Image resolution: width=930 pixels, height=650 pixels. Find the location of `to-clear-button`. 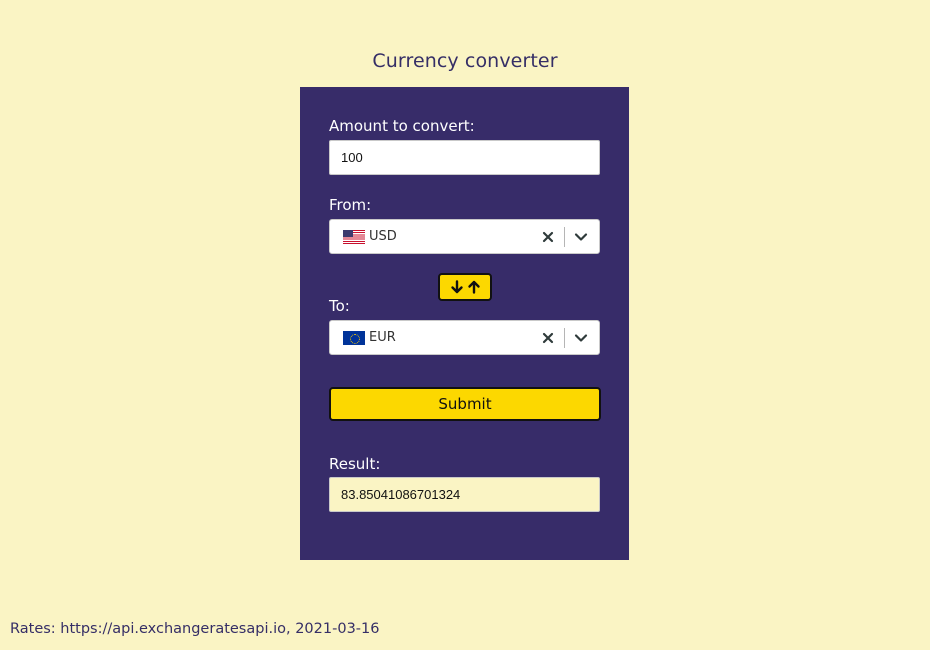

to-clear-button is located at coordinates (548, 338).